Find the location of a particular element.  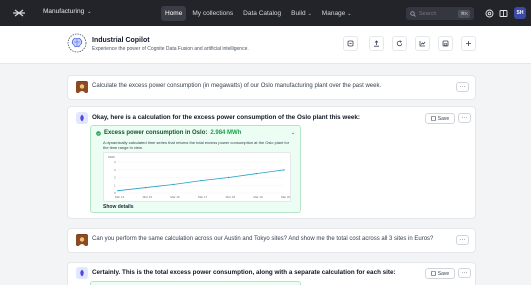

nav-home: Home is located at coordinates (174, 13).